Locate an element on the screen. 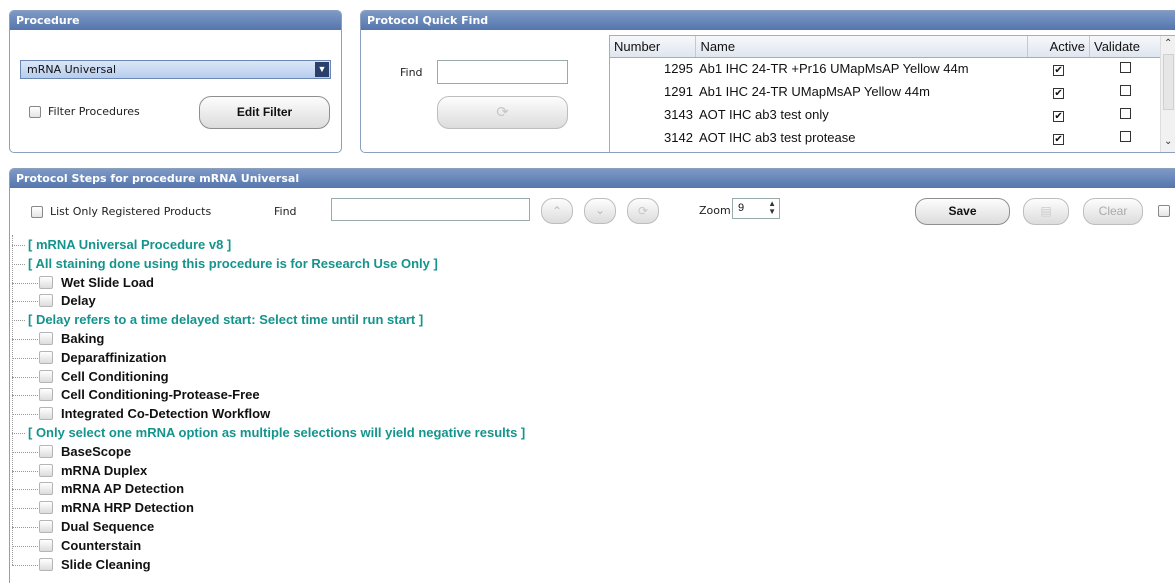 The height and width of the screenshot is (583, 1175). table-row: 3142 AOT IHC ab3 test protease ✔ is located at coordinates (886, 137).